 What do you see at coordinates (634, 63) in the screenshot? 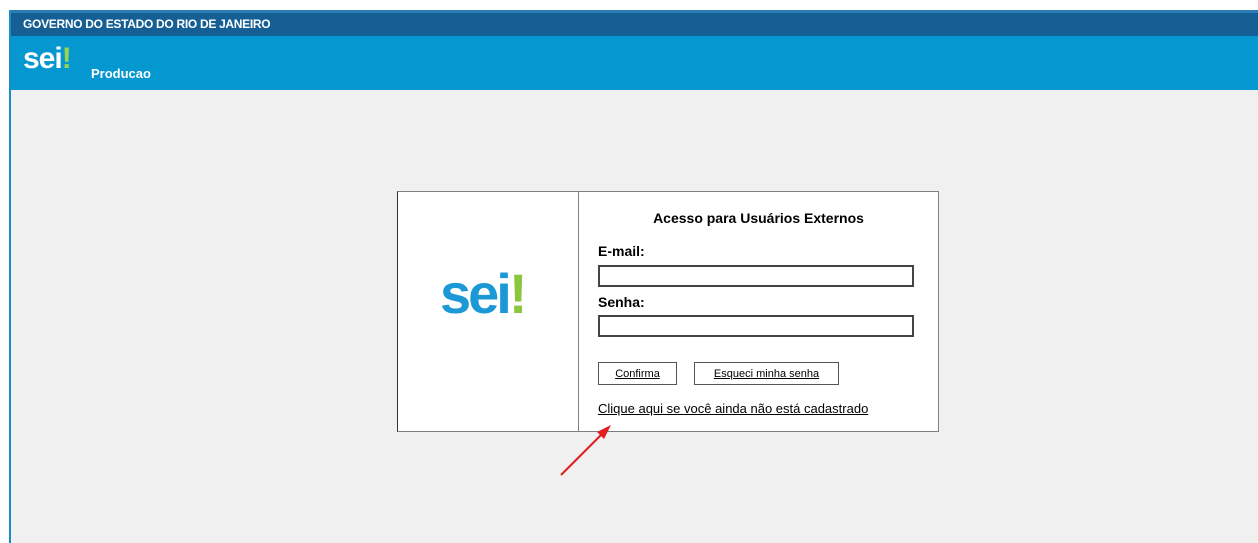
I see `system-bar: sei! Producao` at bounding box center [634, 63].